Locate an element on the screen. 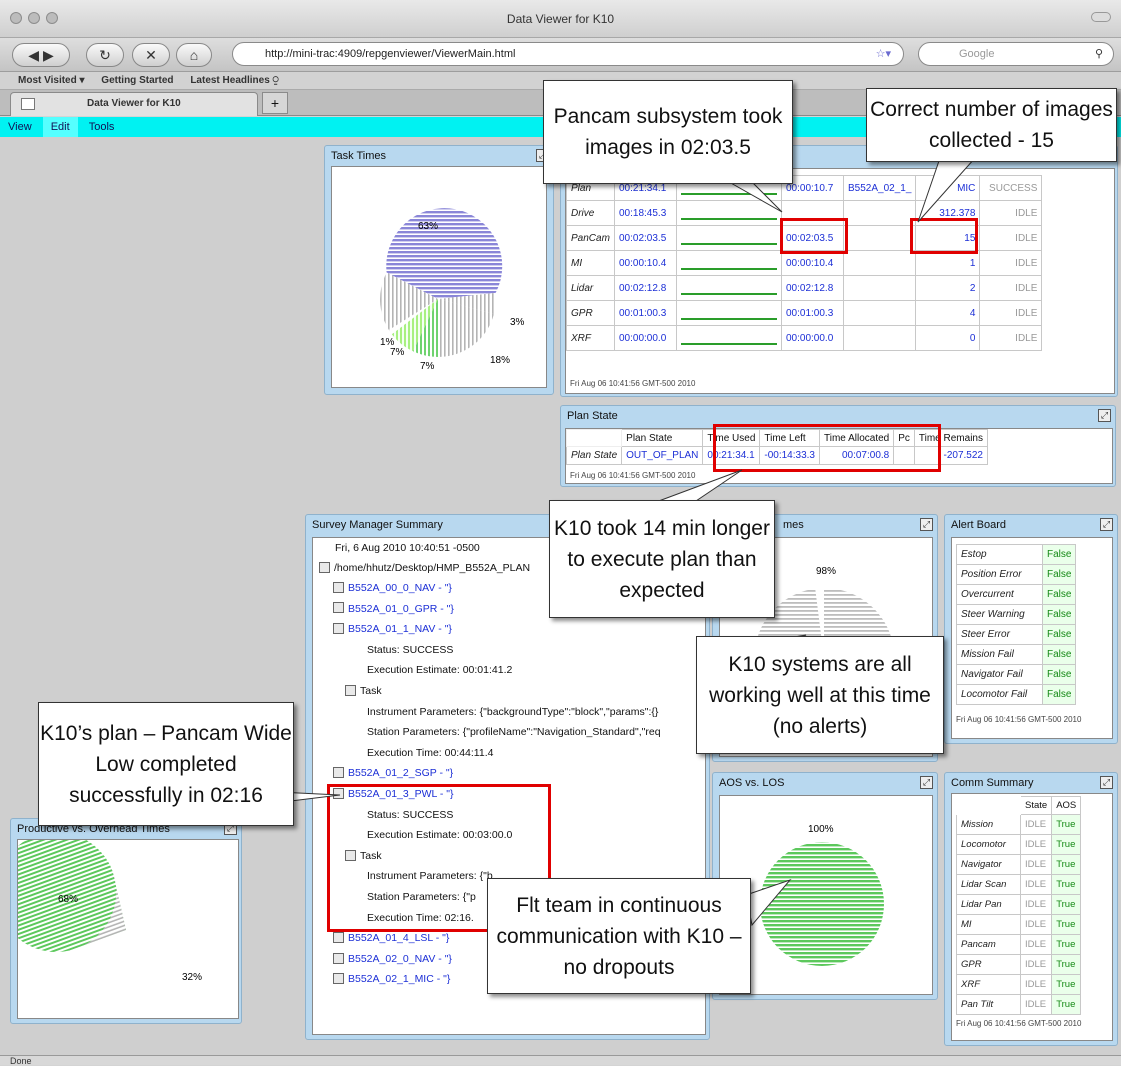  images-callout-pointer is located at coordinates (947, 190).